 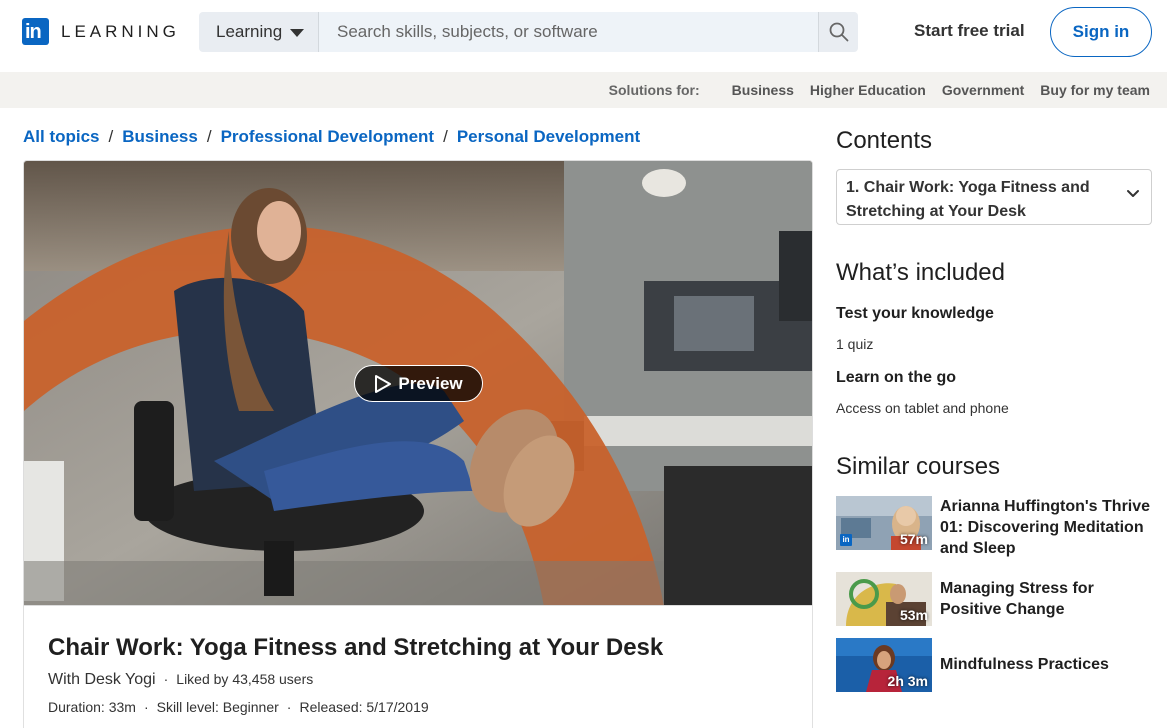 I want to click on similar-course-title: Mindfulness Practices, so click(x=1024, y=664).